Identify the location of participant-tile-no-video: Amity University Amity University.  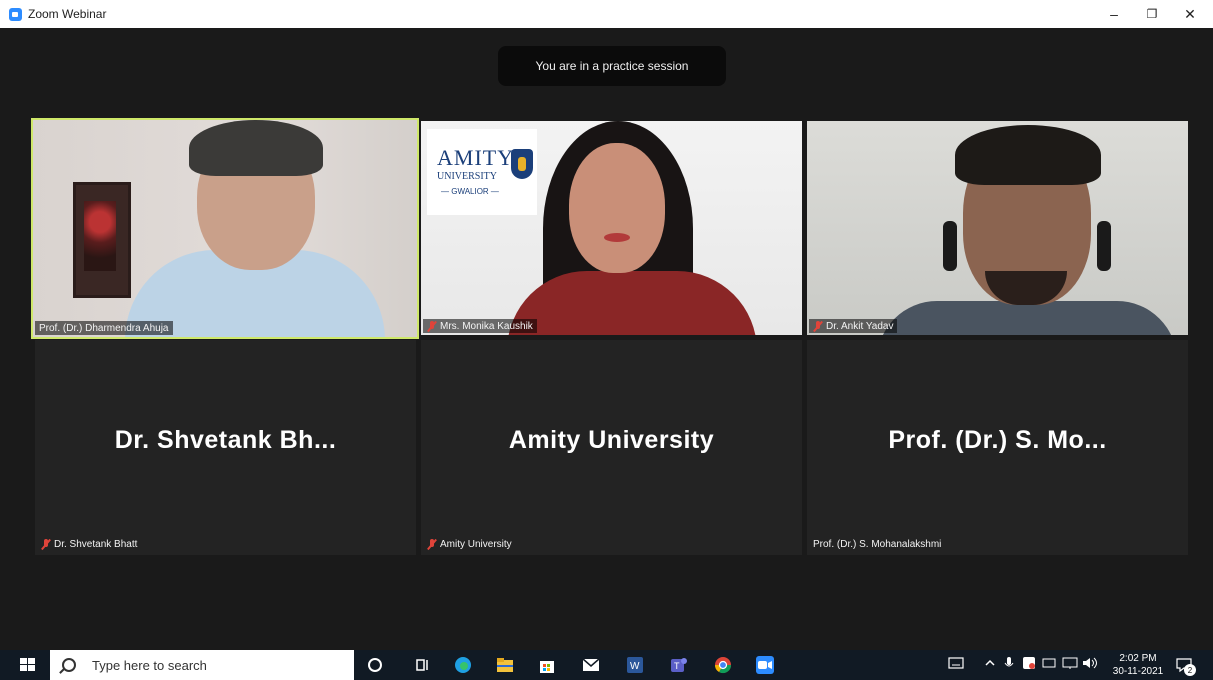
(611, 447).